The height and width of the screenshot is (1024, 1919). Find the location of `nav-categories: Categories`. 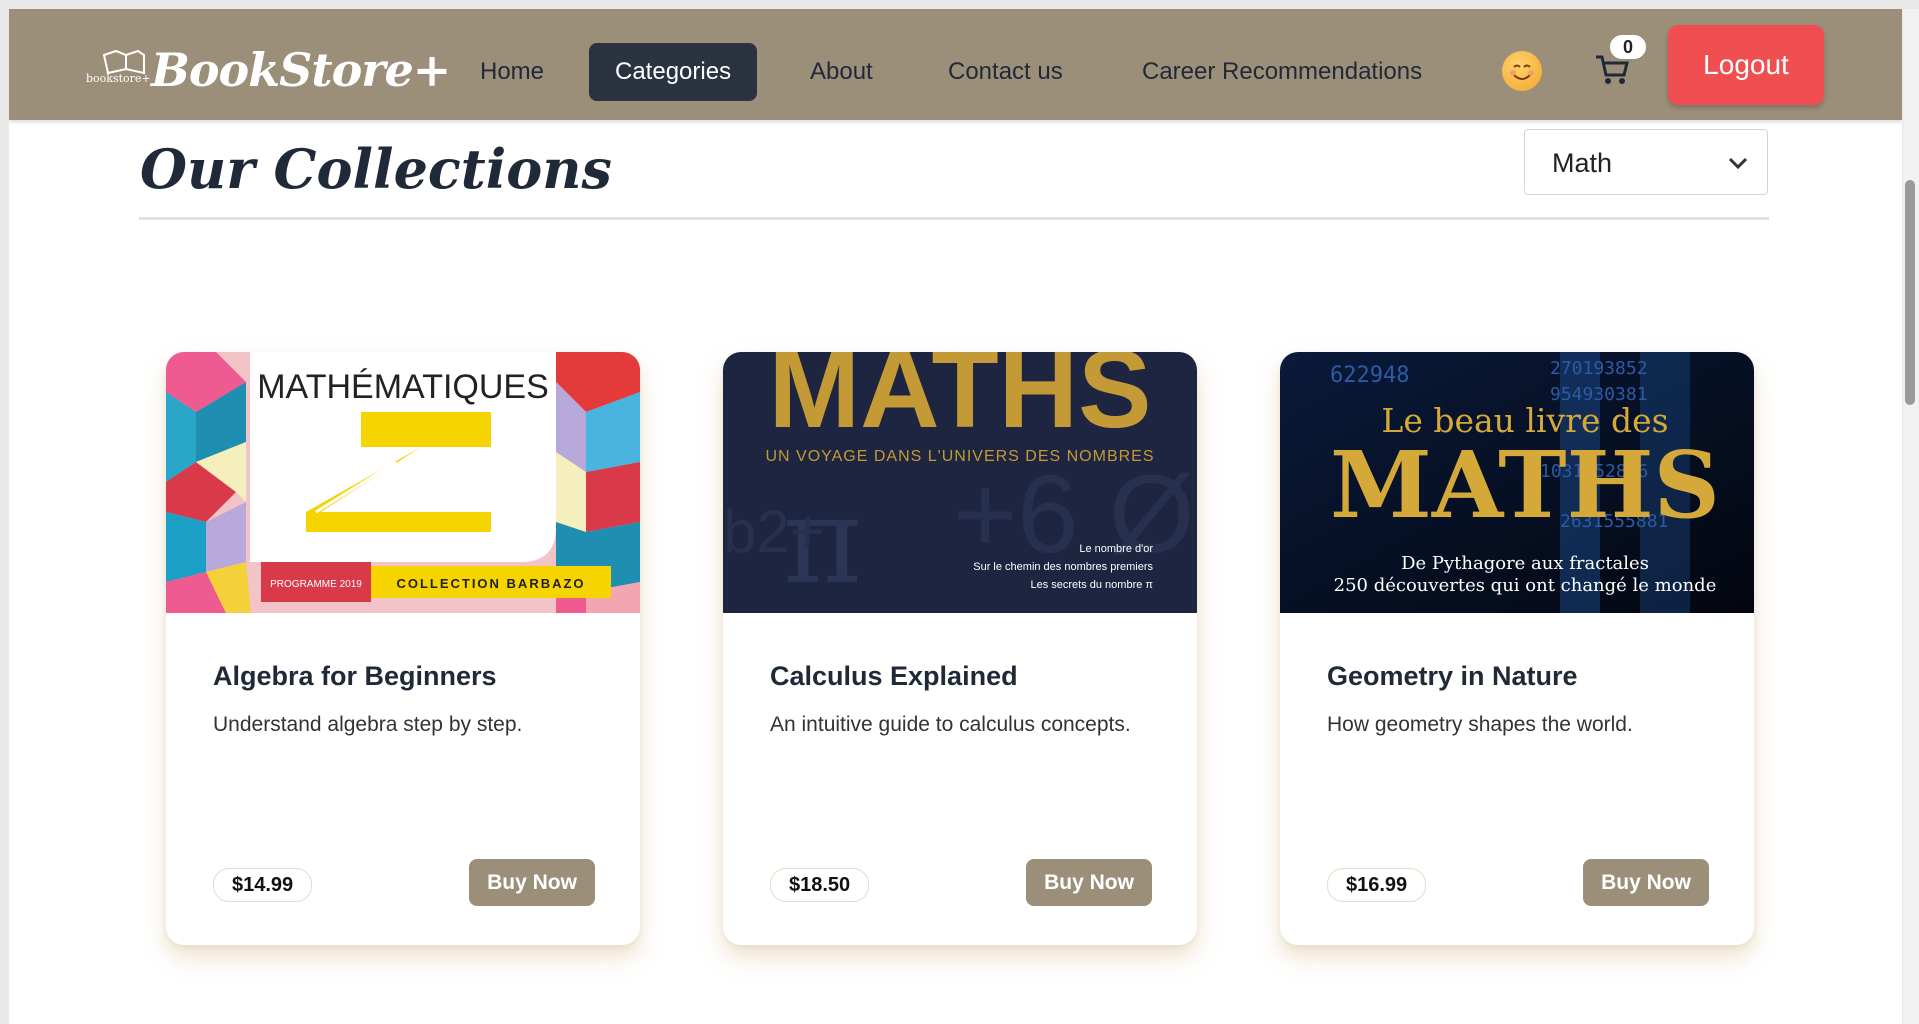

nav-categories: Categories is located at coordinates (673, 72).